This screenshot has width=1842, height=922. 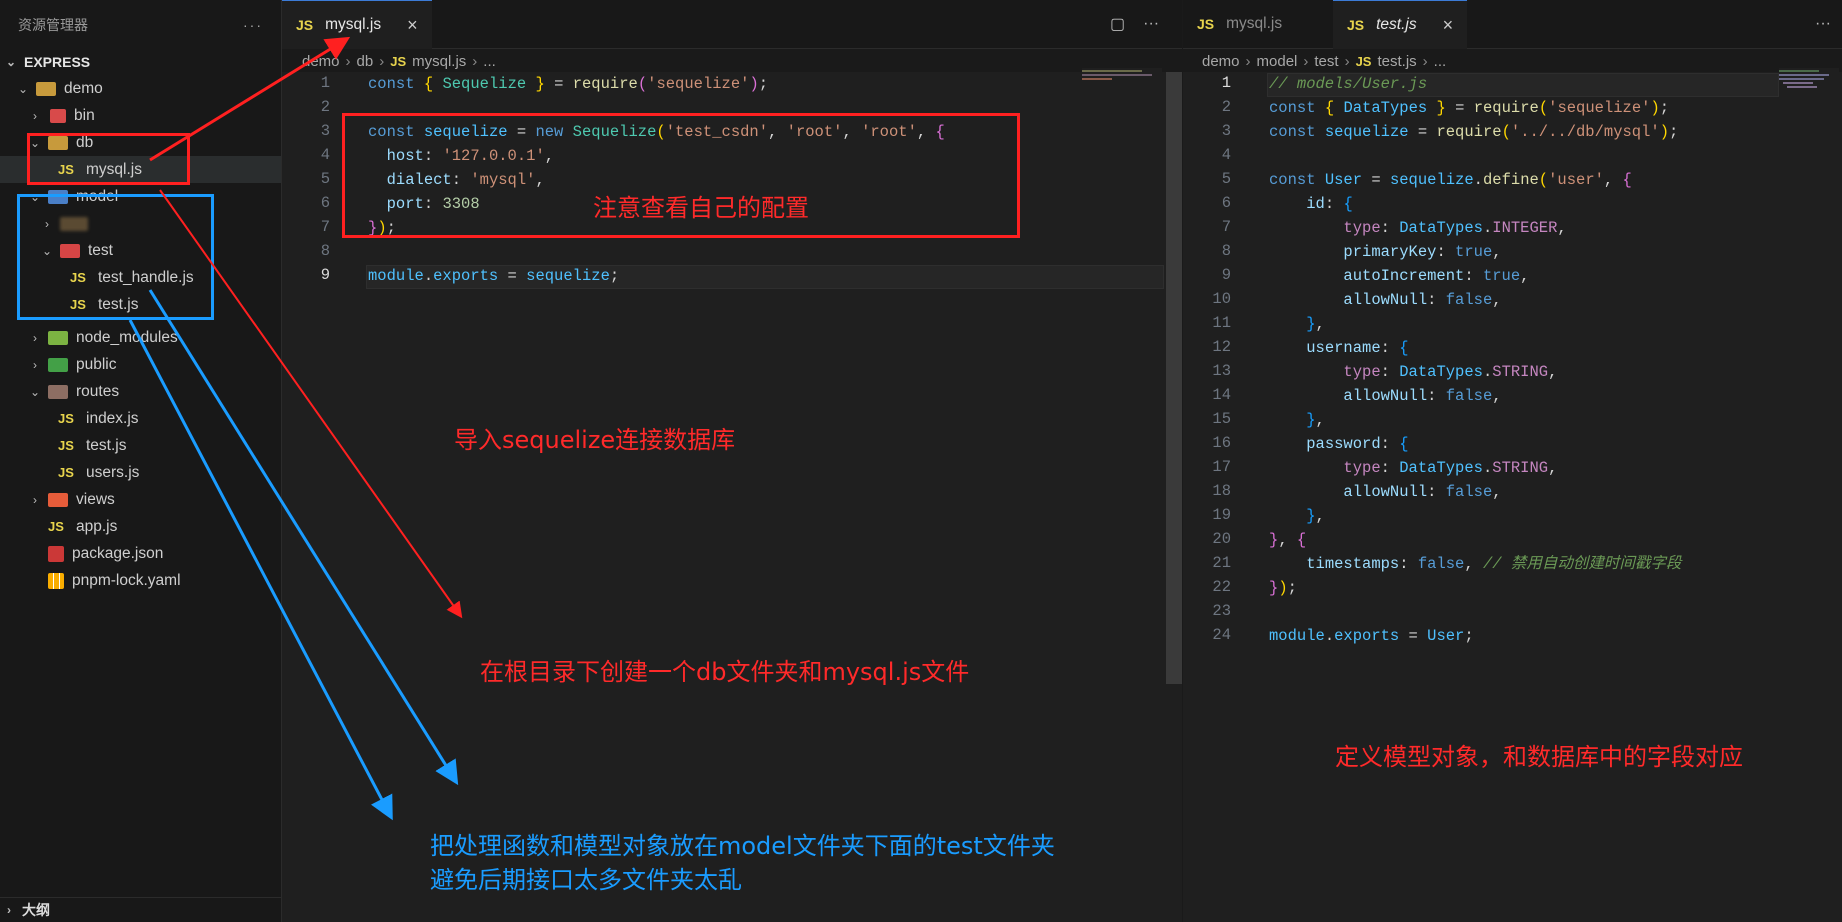 What do you see at coordinates (1221, 419) in the screenshot?
I see `line-number: 15` at bounding box center [1221, 419].